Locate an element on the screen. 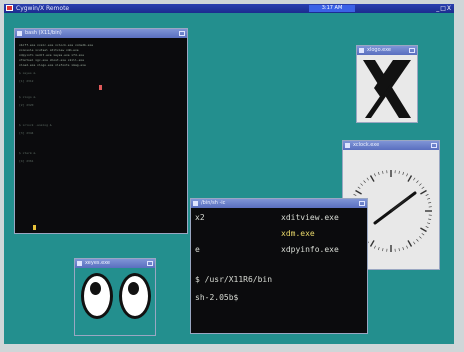 Image resolution: width=464 pixels, height=352 pixels. xlogo-titlebar: xlogo.exe is located at coordinates (387, 50).